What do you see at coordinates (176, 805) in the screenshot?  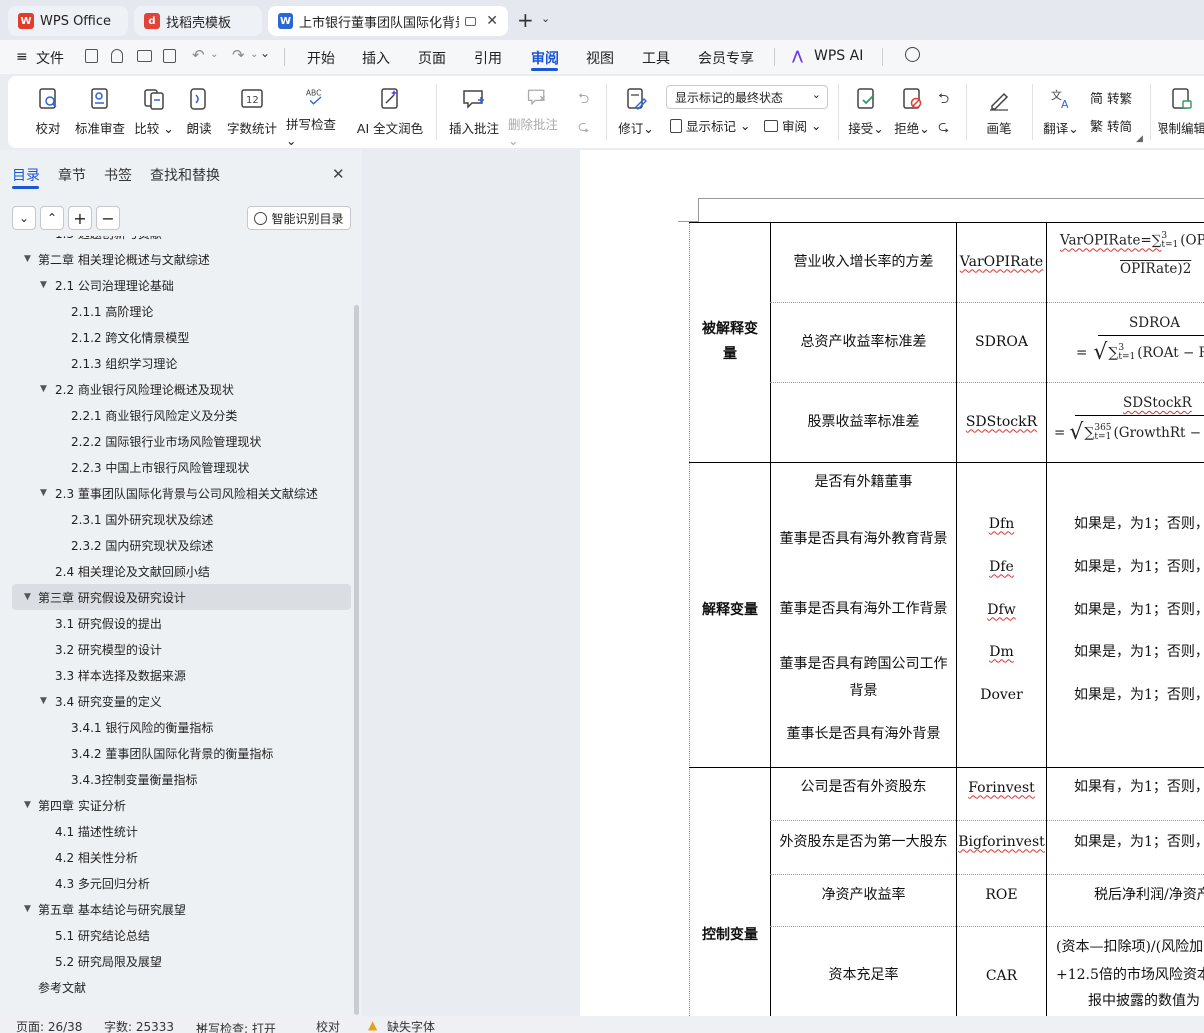 I see `toc-item: ▼ 第四章 实证分析` at bounding box center [176, 805].